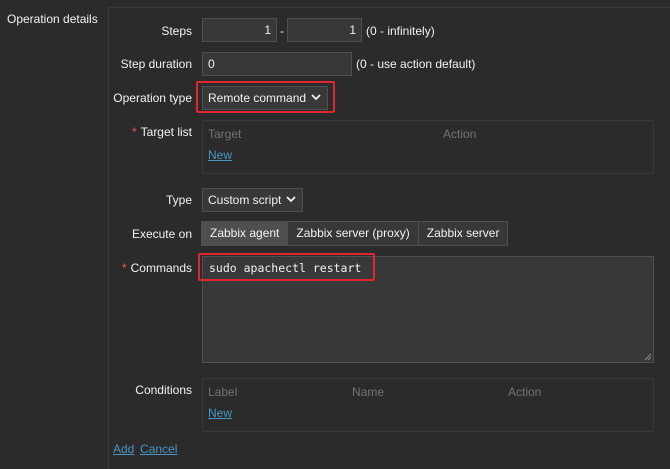 This screenshot has width=670, height=469. What do you see at coordinates (245, 200) in the screenshot?
I see `type-value: Custom script` at bounding box center [245, 200].